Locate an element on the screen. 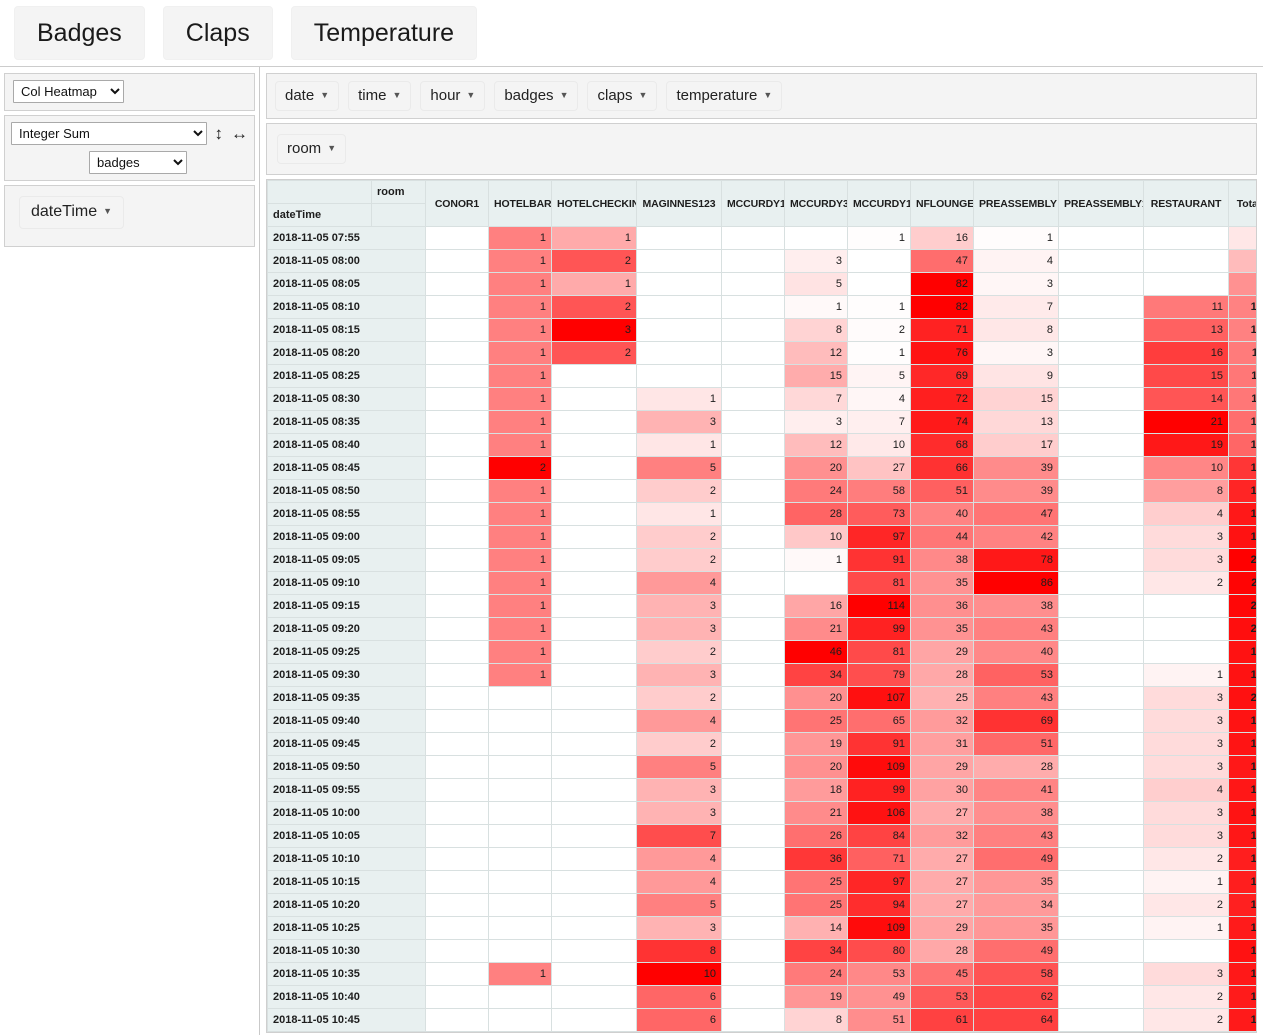  updown-arrow-icon: ↕ is located at coordinates (219, 133).